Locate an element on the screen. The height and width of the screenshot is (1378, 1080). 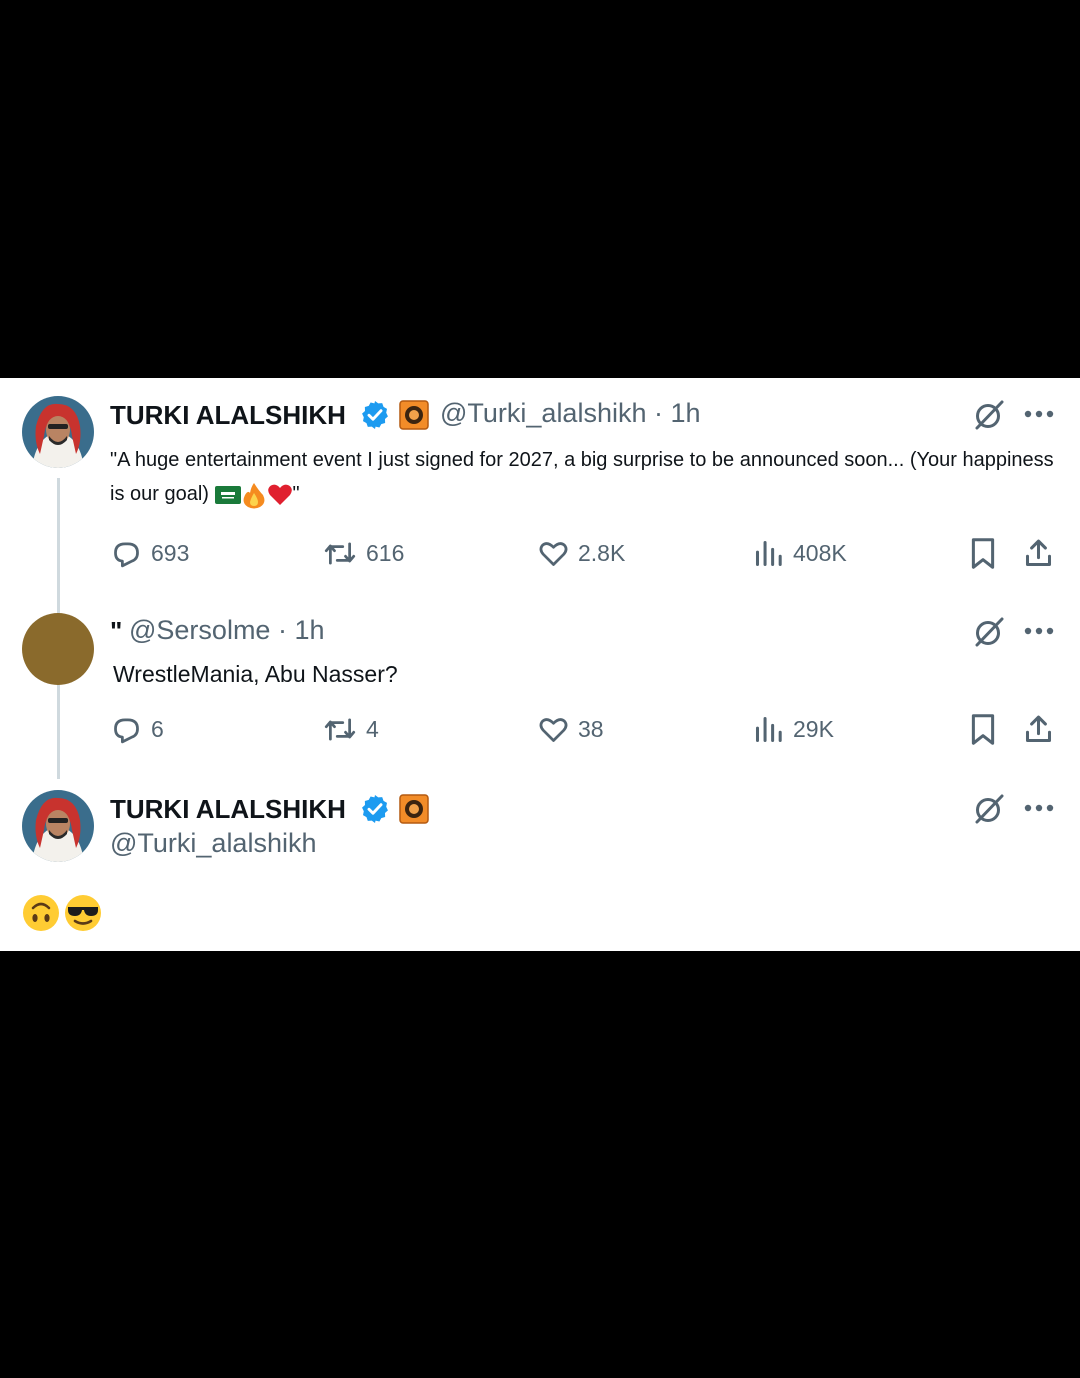
handle-and-time: @Turki_alalshikh · 1h is located at coordinates (570, 413).